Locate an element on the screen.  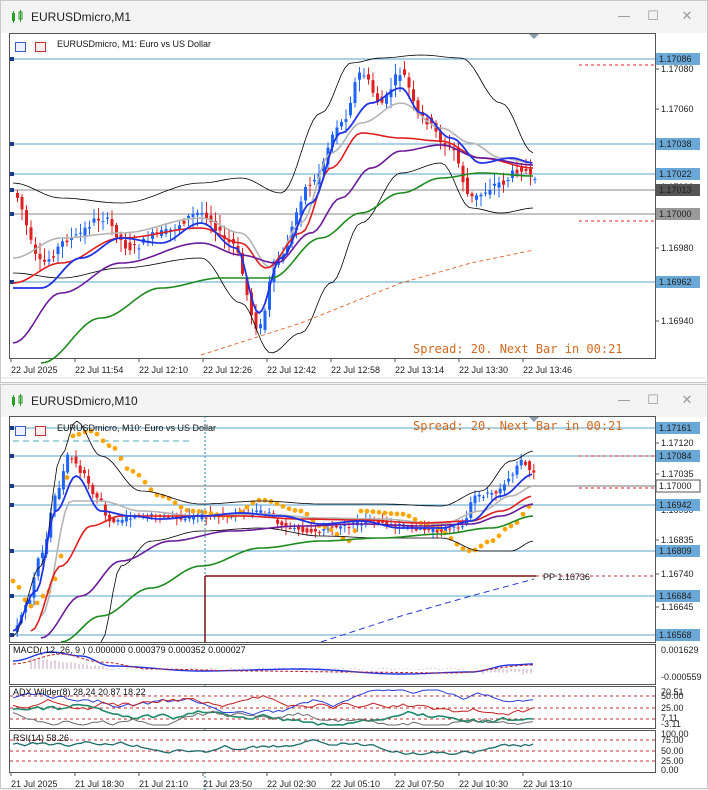
macd-tick: -0.000559 is located at coordinates (681, 677).